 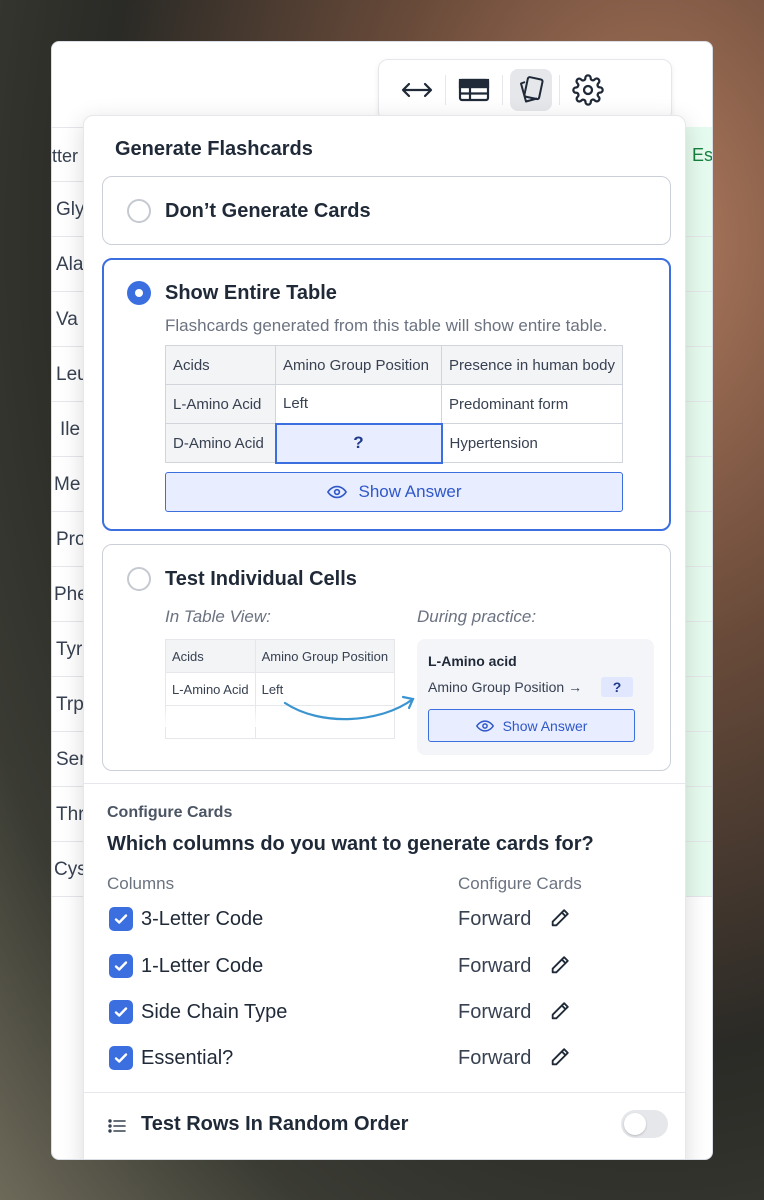 I want to click on practice-question: Amino Group Position →, so click(x=505, y=687).